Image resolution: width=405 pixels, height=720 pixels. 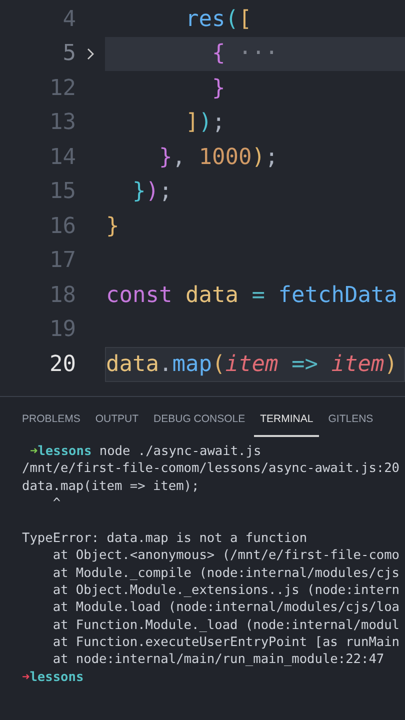 I want to click on line-number: 20, so click(x=62, y=364).